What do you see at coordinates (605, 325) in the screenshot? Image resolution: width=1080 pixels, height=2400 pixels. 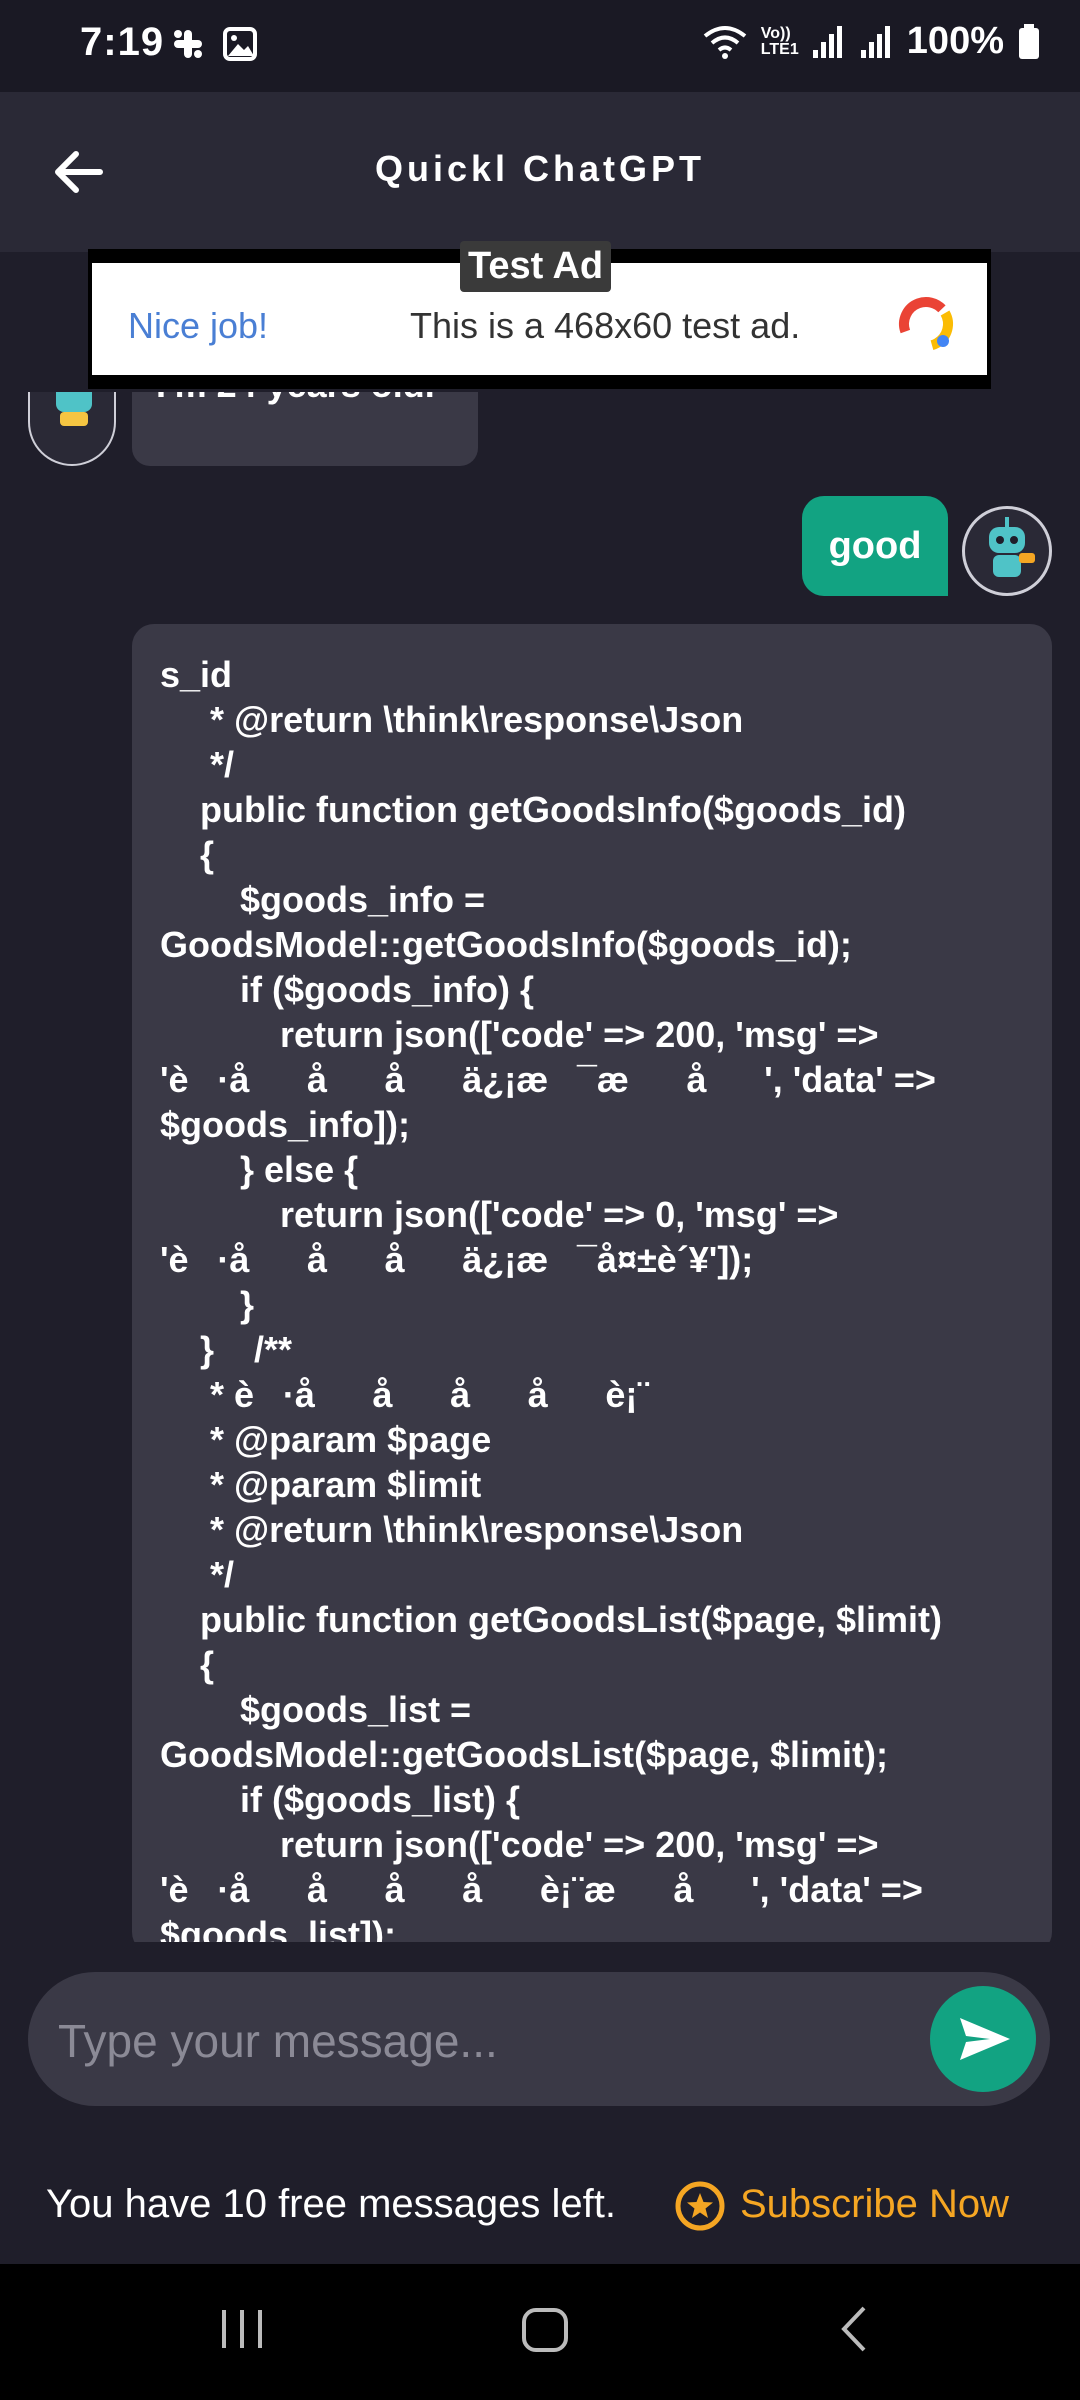 I see `ad-text: This is a 468x60 test ad.` at bounding box center [605, 325].